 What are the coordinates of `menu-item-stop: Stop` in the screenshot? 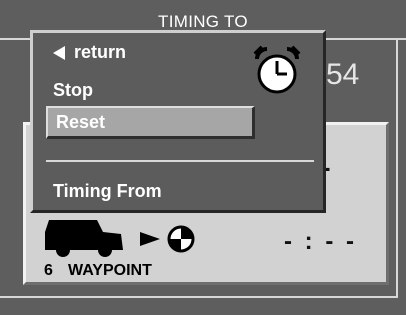 It's located at (73, 90).